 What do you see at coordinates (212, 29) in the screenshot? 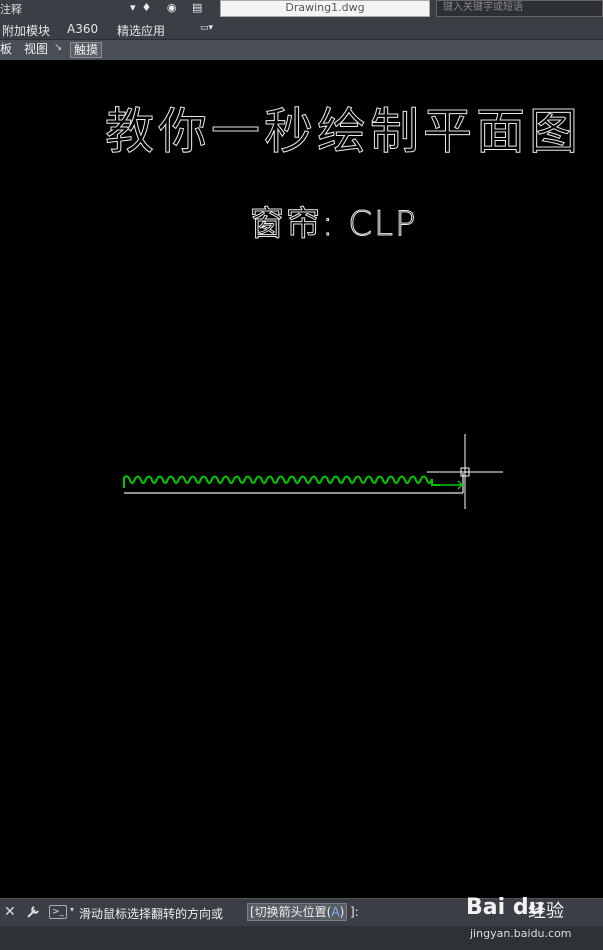
I see `ribbon-display-toggle-icon: ▭▾` at bounding box center [212, 29].